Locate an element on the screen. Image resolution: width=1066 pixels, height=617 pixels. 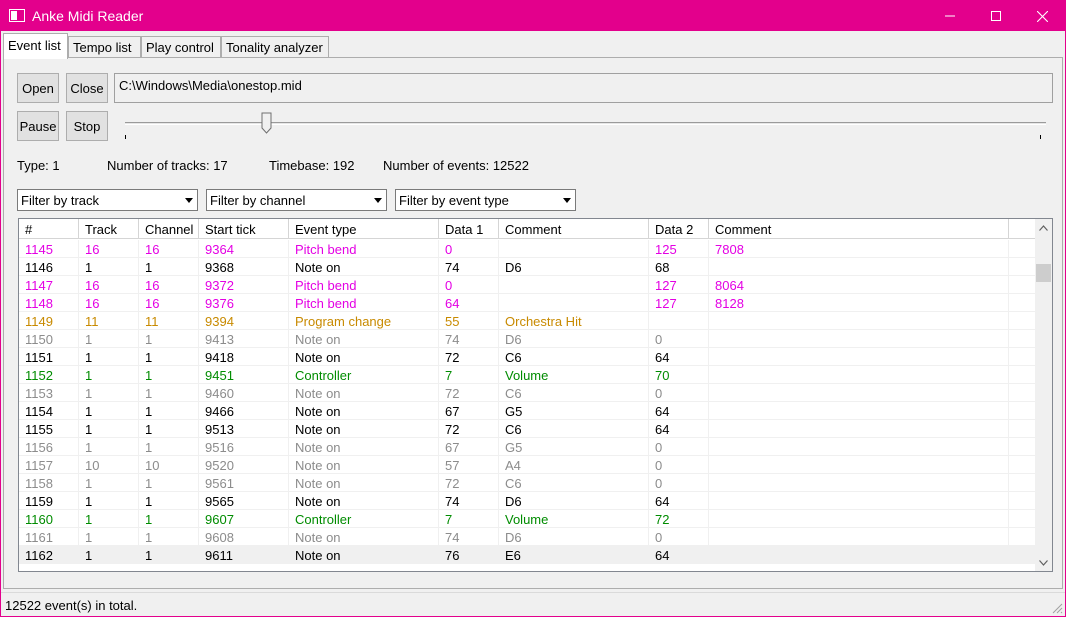
table-row: 1153 1 1 9460 Note on 72 C6 0 is located at coordinates (527, 393).